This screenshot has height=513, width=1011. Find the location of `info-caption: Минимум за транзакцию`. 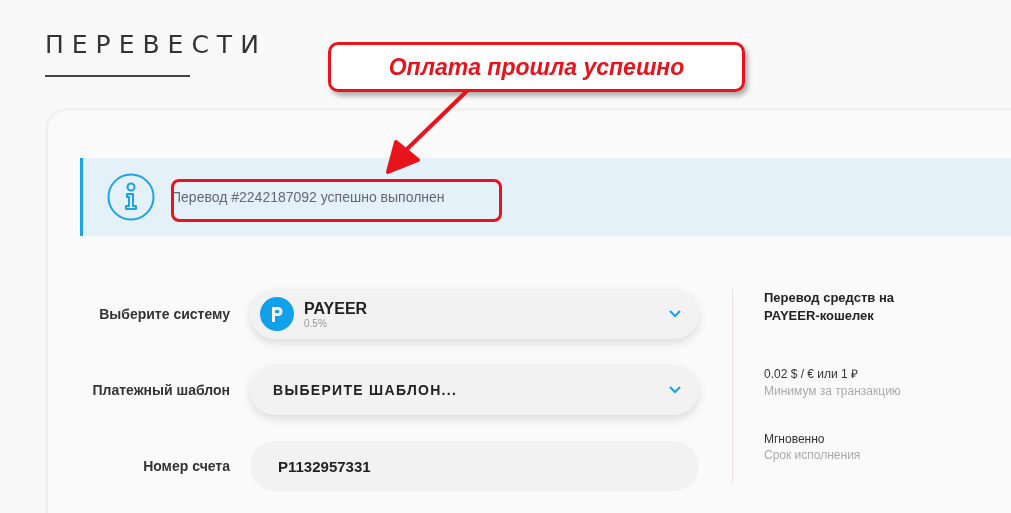

info-caption: Минимум за транзакцию is located at coordinates (833, 391).